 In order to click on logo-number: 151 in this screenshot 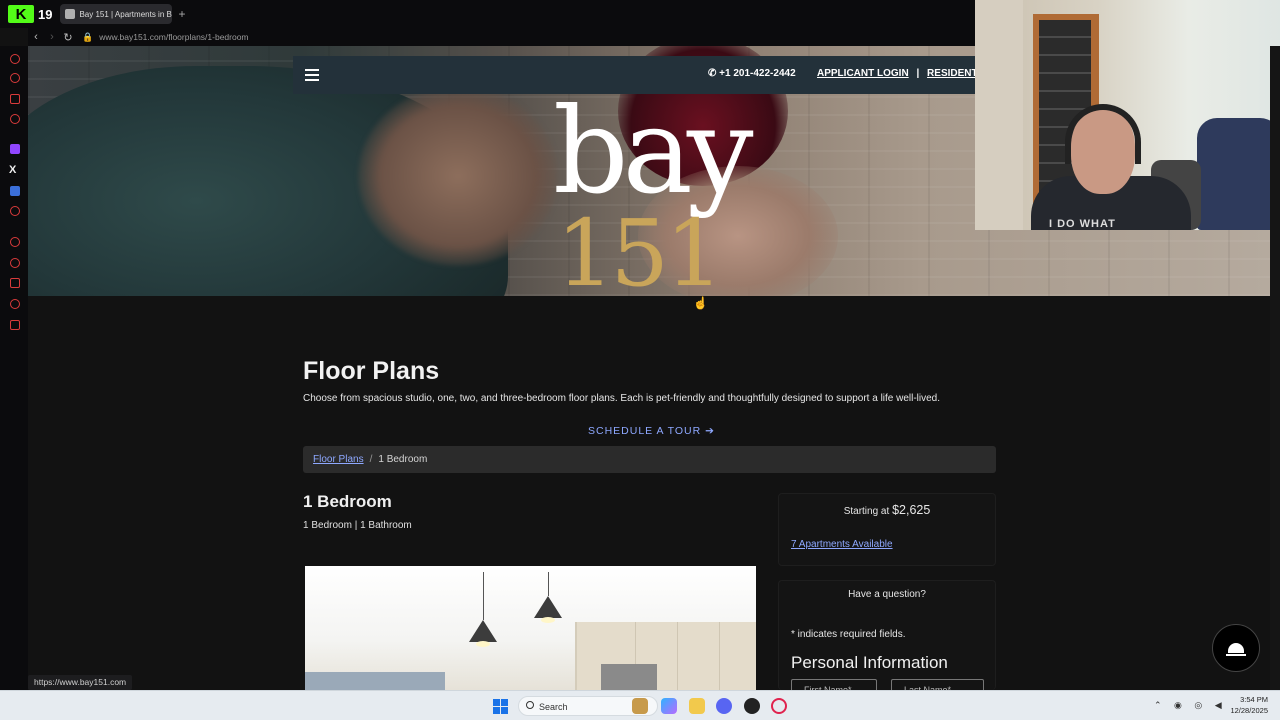, I will do `click(640, 253)`.